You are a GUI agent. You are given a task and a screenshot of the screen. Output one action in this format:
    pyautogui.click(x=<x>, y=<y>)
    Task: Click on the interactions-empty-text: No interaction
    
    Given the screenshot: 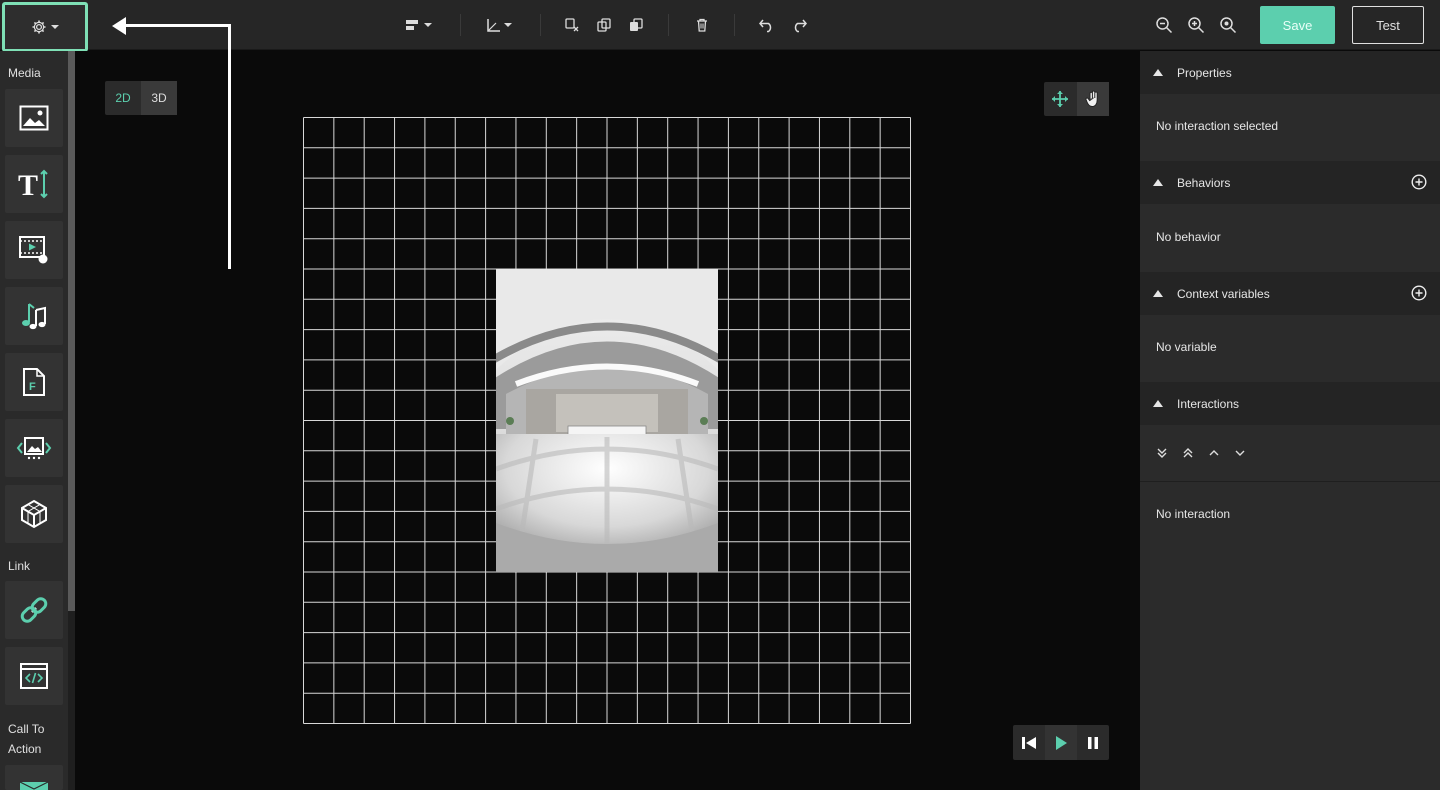 What is the action you would take?
    pyautogui.click(x=1193, y=514)
    